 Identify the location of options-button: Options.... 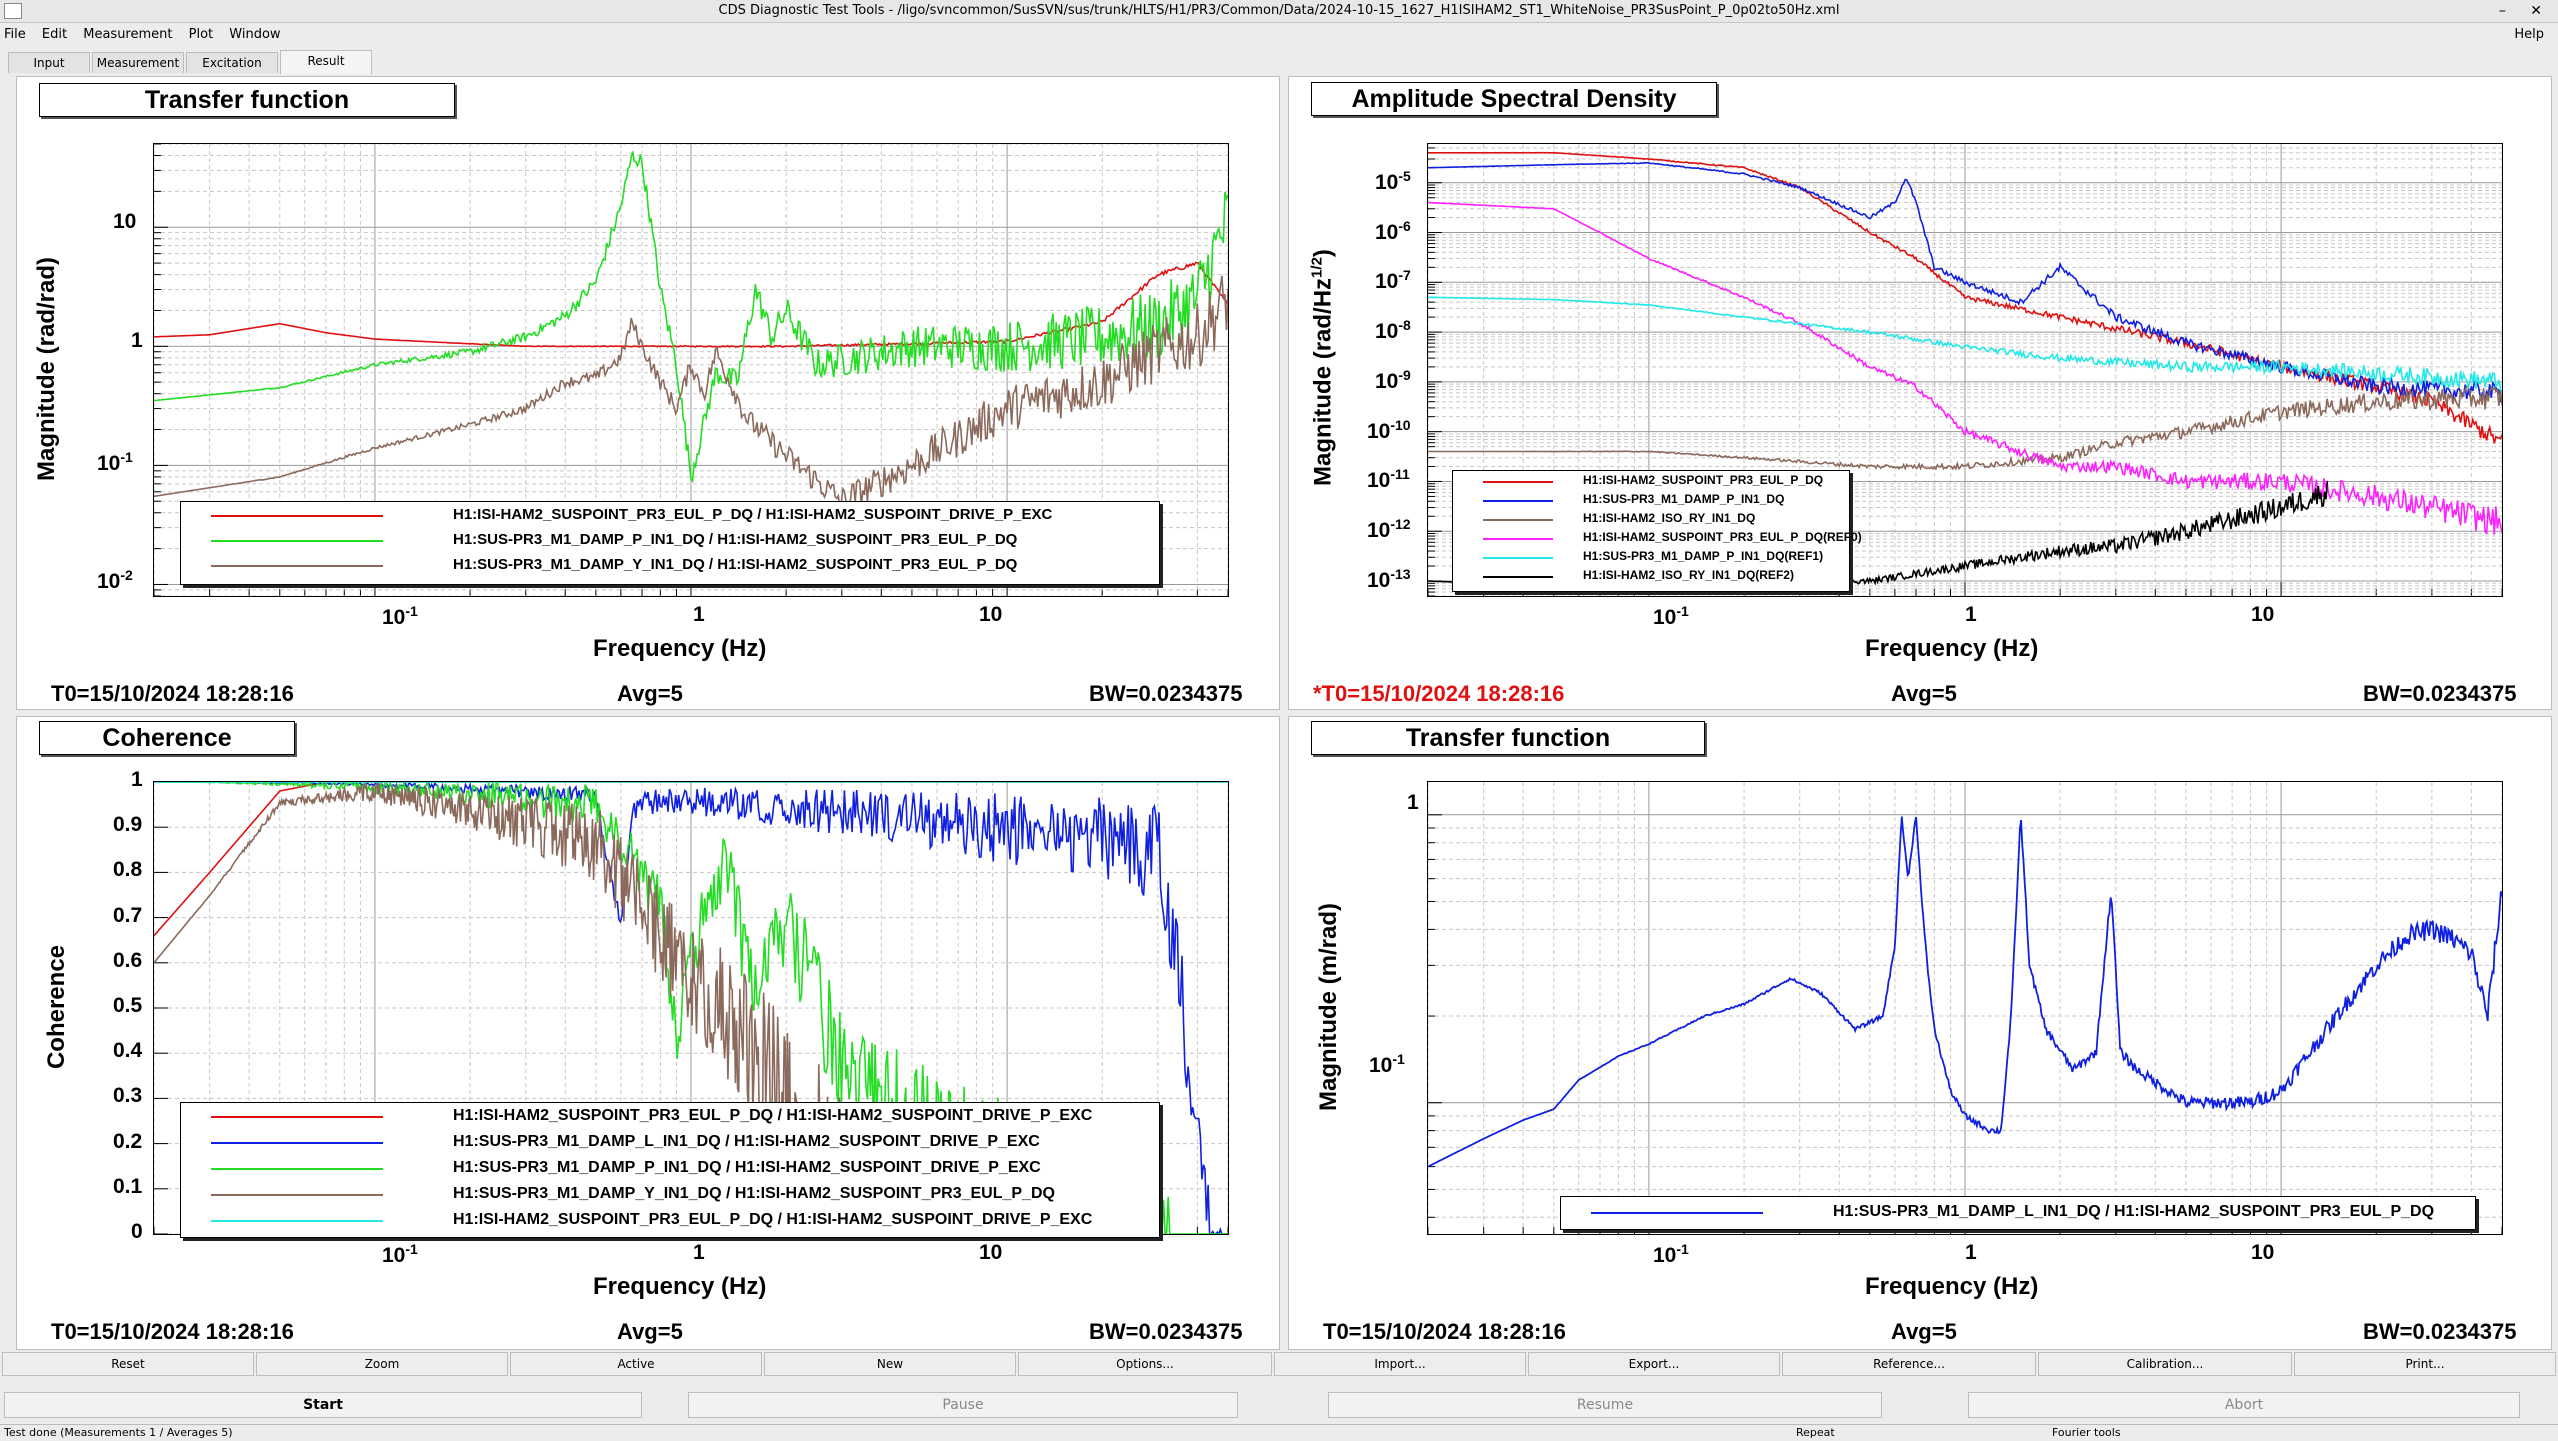
(1145, 1364).